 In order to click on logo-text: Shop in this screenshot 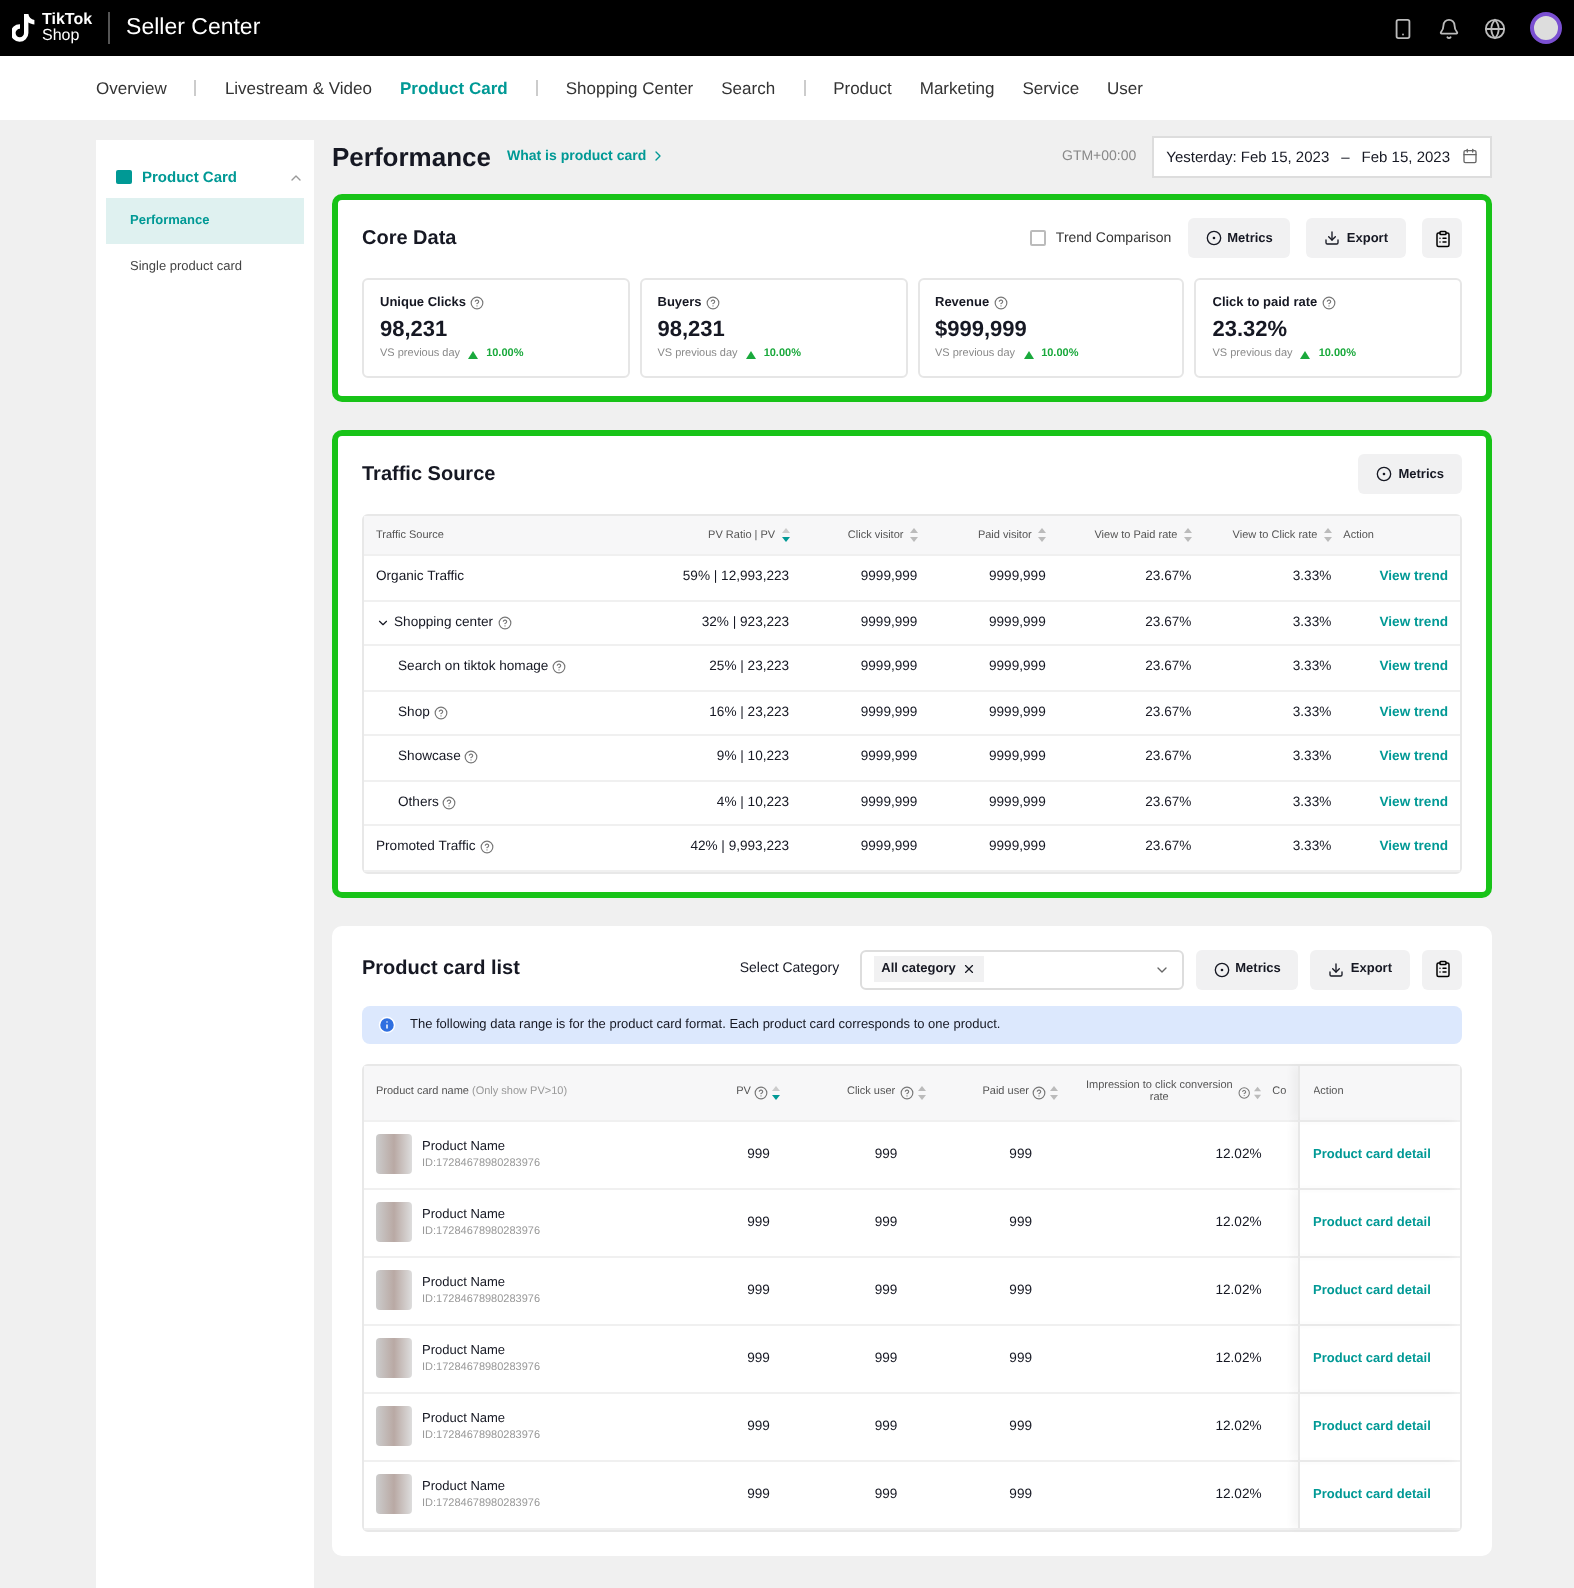, I will do `click(62, 36)`.